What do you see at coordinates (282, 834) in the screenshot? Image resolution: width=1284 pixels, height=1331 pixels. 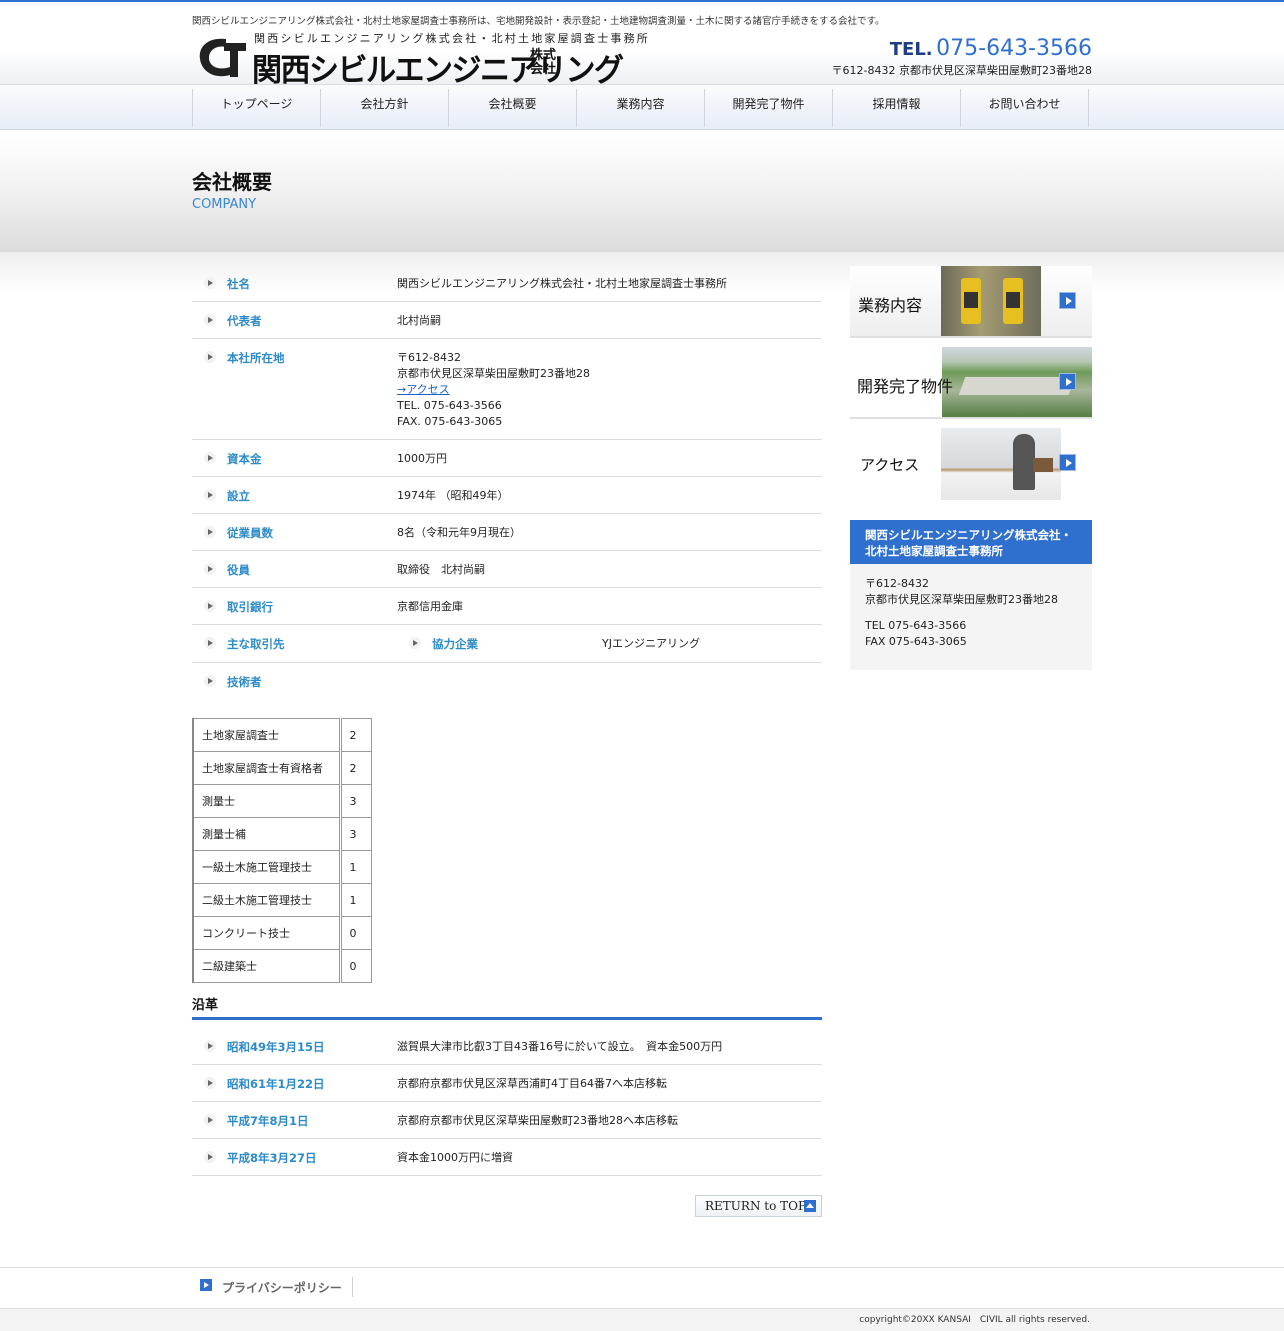 I see `table-row: 測量士補 3` at bounding box center [282, 834].